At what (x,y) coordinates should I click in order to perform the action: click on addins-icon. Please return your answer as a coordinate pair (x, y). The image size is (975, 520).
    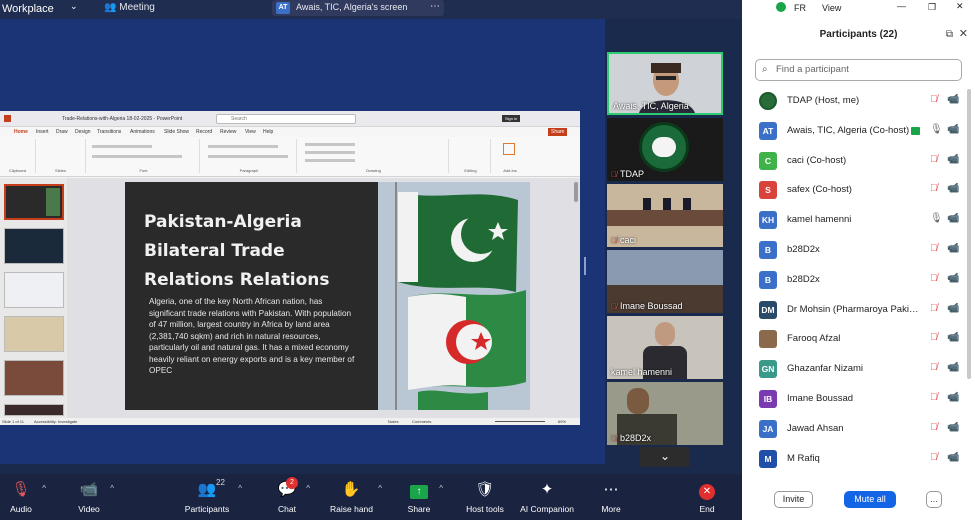
    Looking at the image, I should click on (509, 149).